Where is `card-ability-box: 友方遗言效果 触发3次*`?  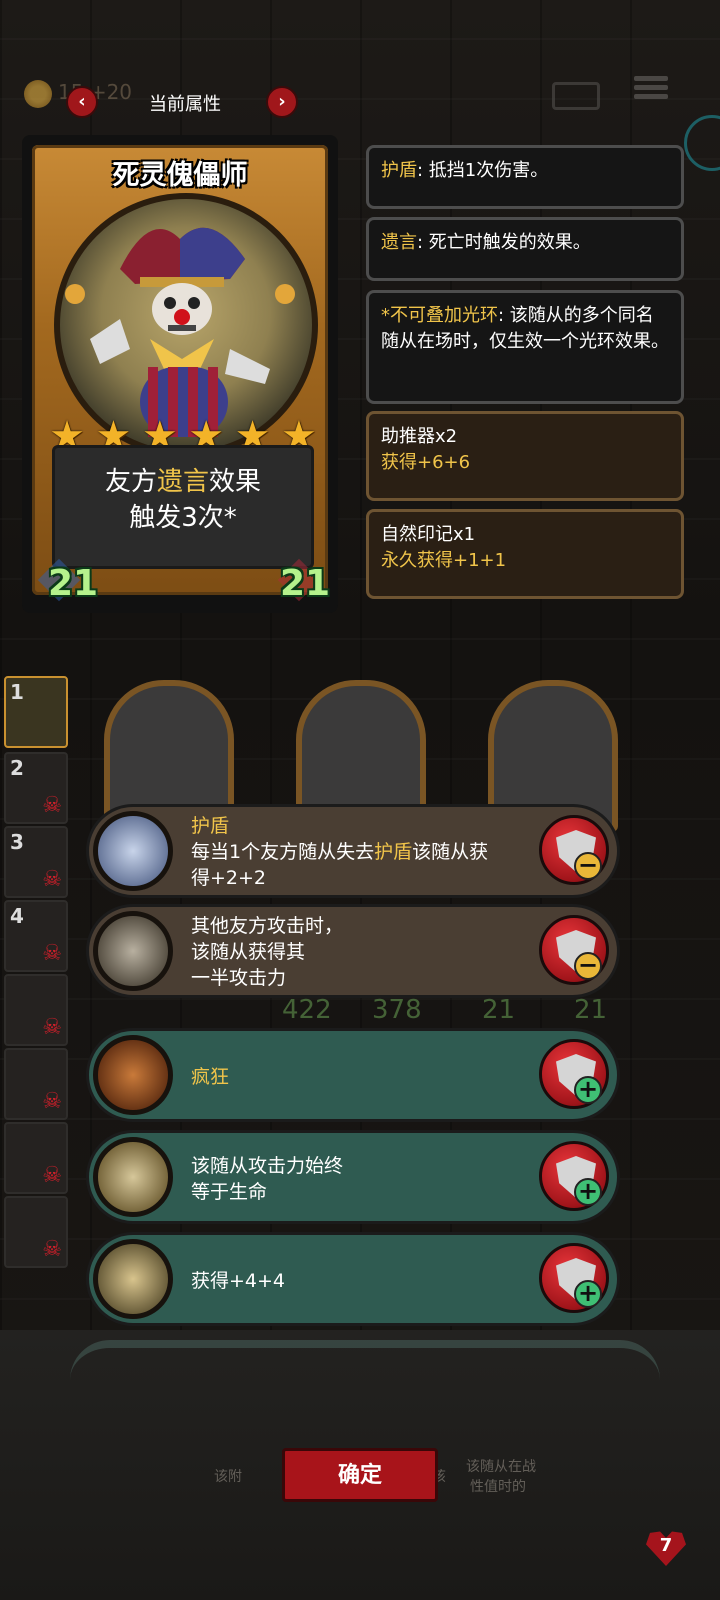 card-ability-box: 友方遗言效果 触发3次* is located at coordinates (183, 507).